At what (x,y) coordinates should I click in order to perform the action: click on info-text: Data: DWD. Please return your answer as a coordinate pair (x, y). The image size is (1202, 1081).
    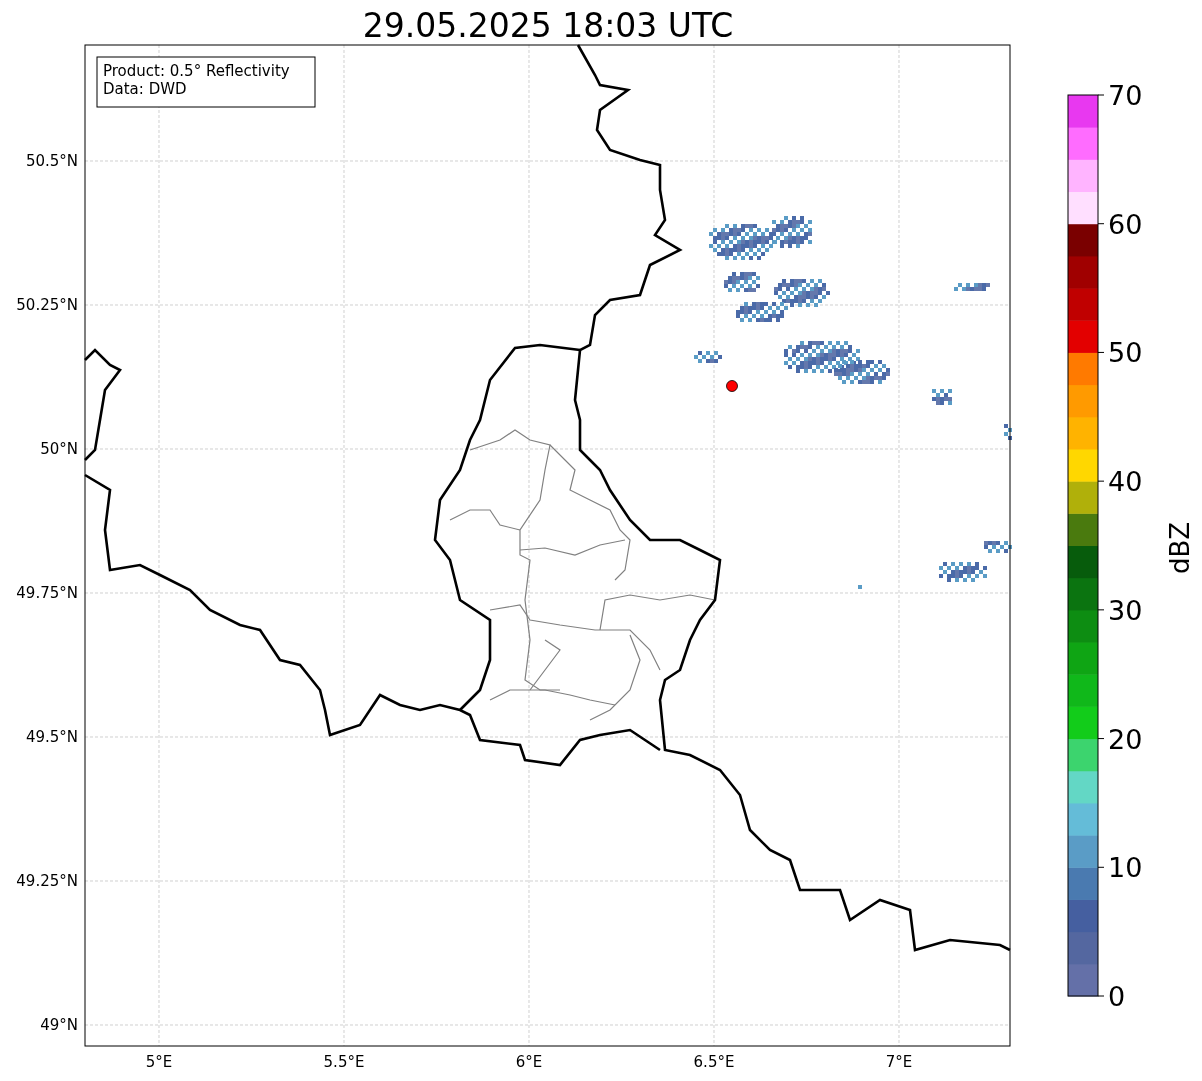
    Looking at the image, I should click on (145, 89).